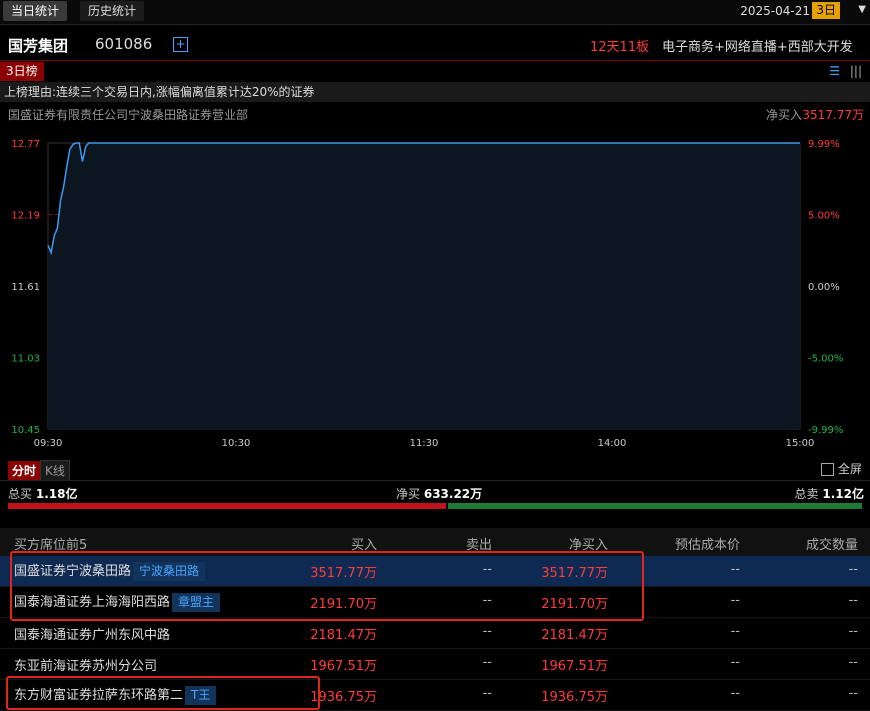  What do you see at coordinates (453, 494) in the screenshot?
I see `net-buy-value: 633.22万` at bounding box center [453, 494].